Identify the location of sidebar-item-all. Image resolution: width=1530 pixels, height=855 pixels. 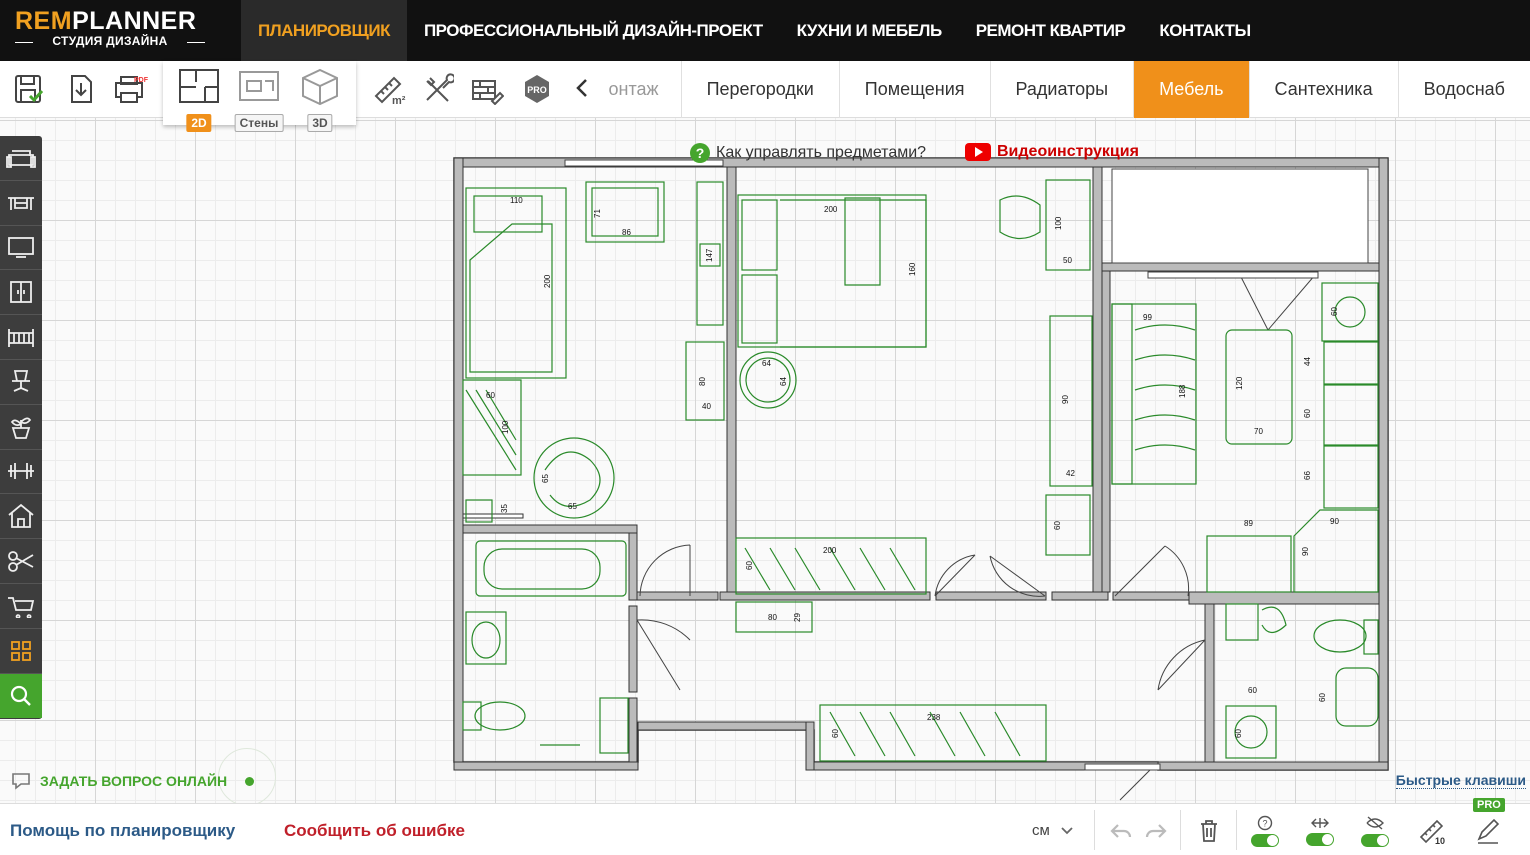
(21, 651).